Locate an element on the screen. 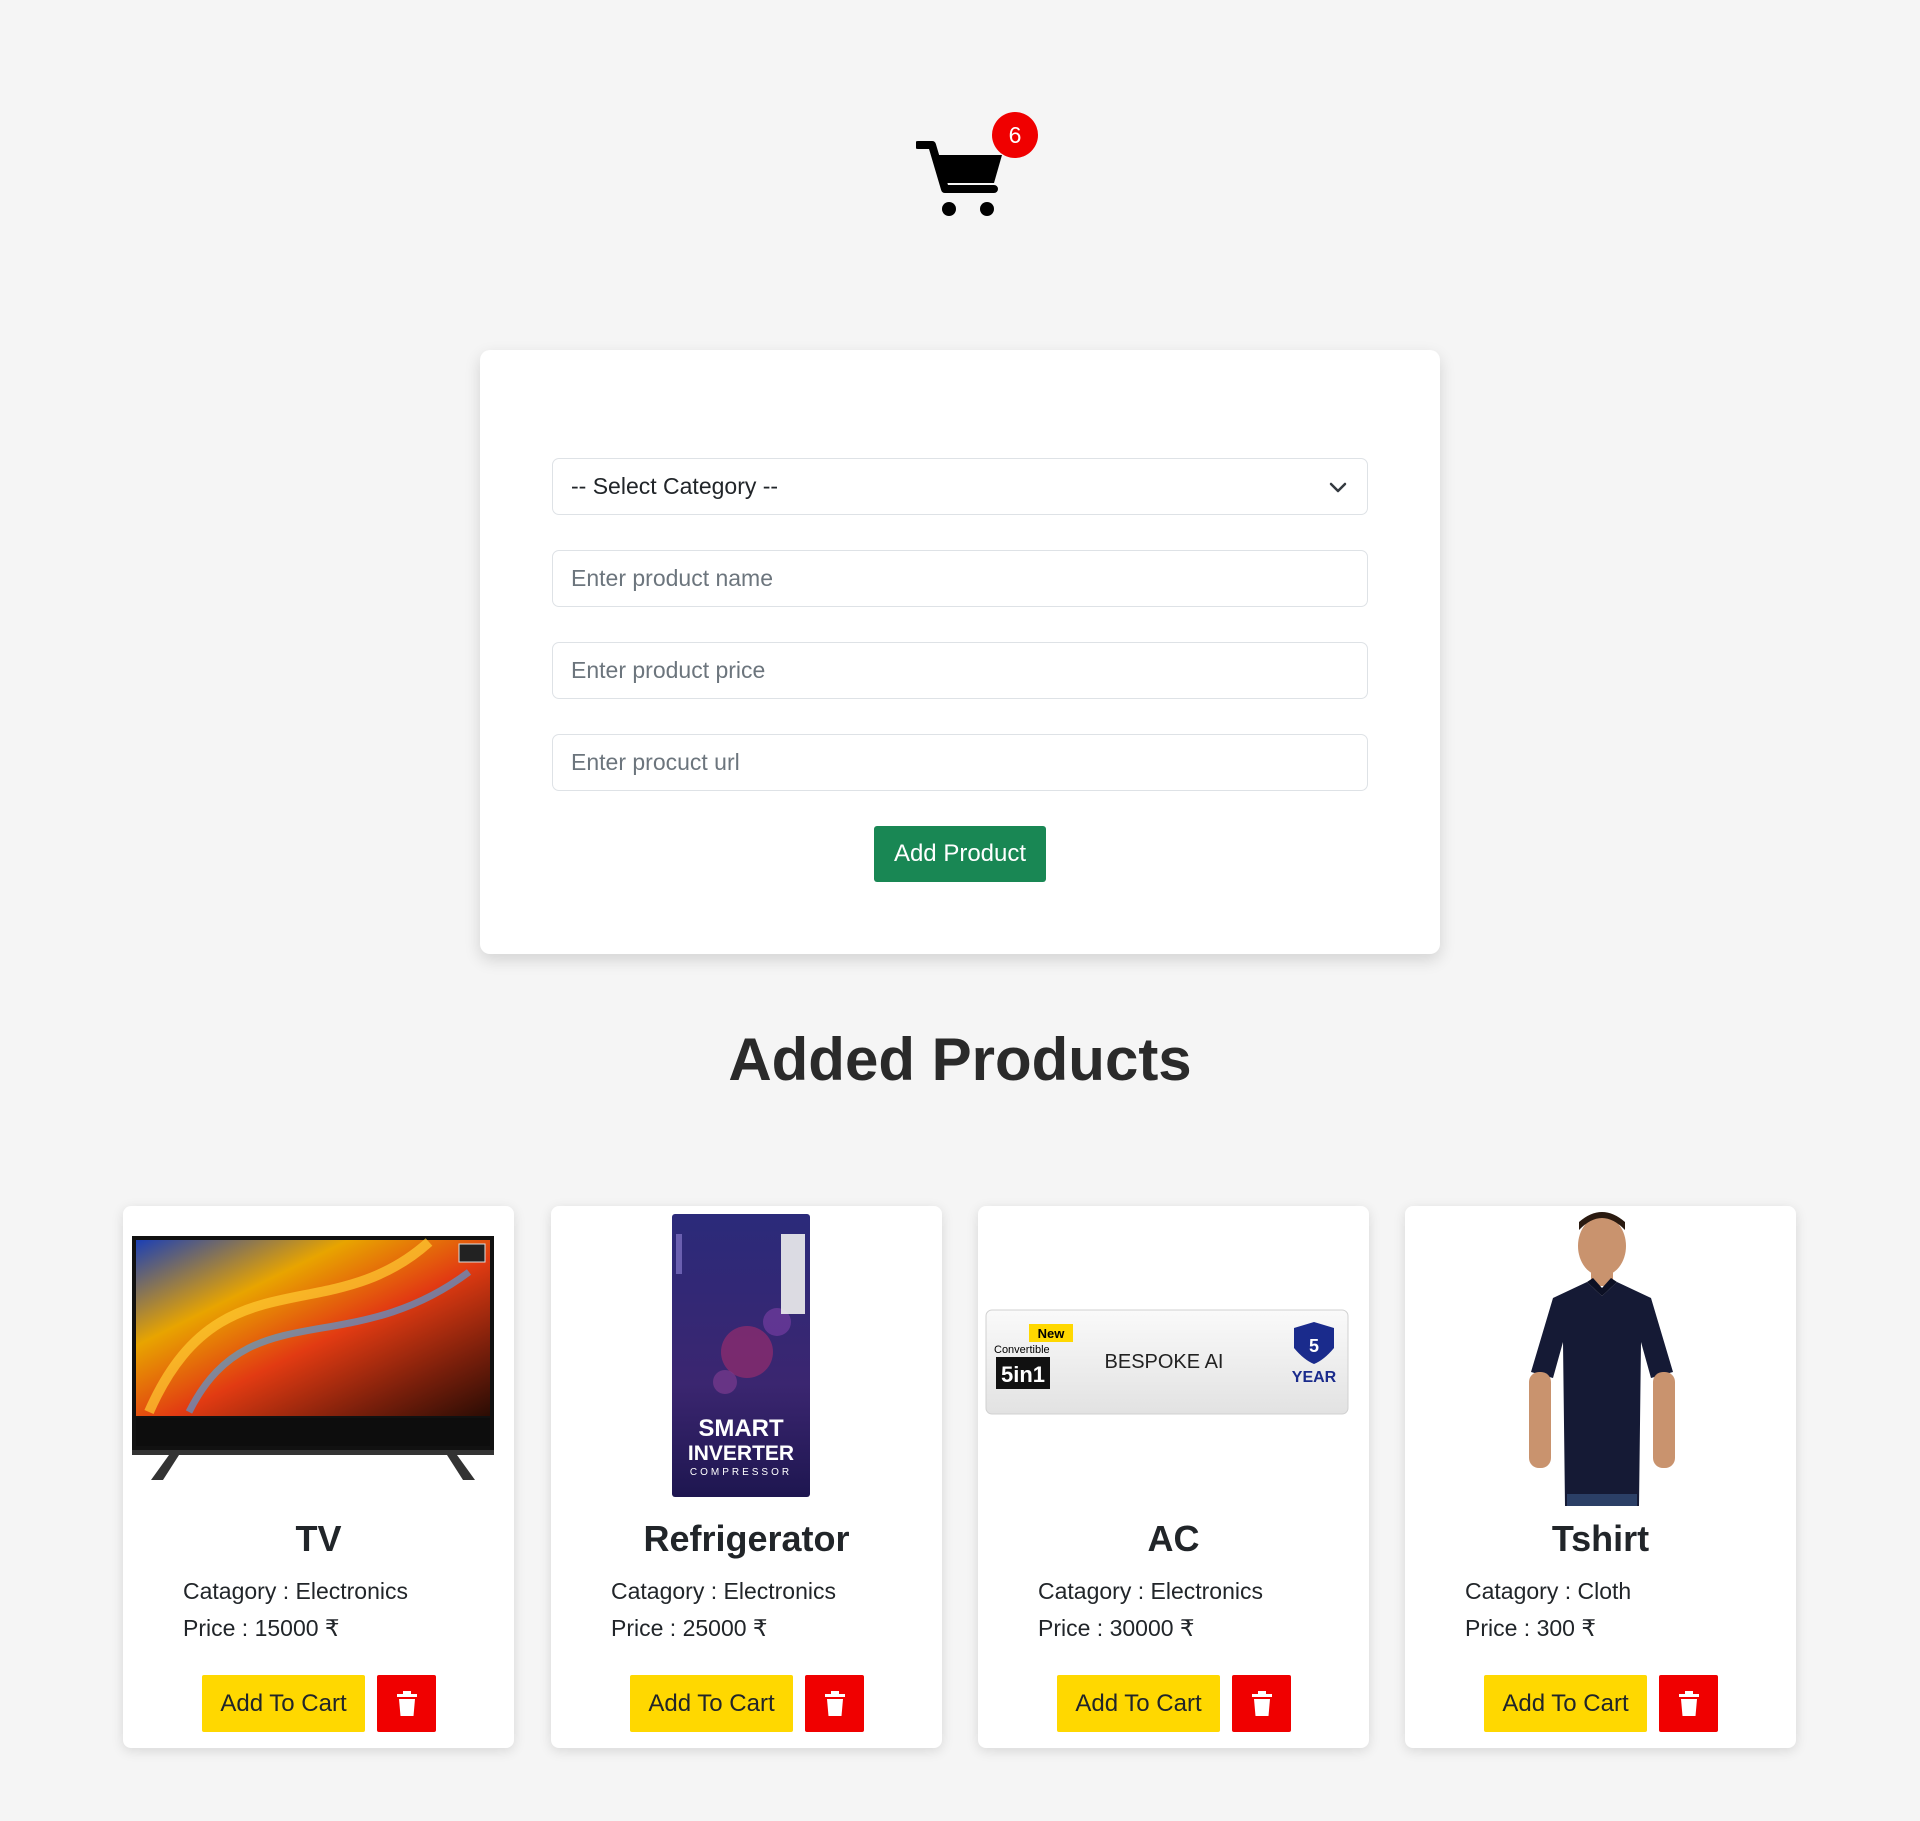 Image resolution: width=1920 pixels, height=1821 pixels. cart-button is located at coordinates (961, 178).